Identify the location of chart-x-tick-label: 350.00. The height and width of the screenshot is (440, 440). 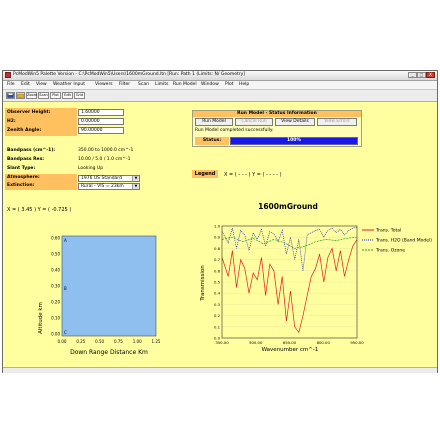
(222, 342).